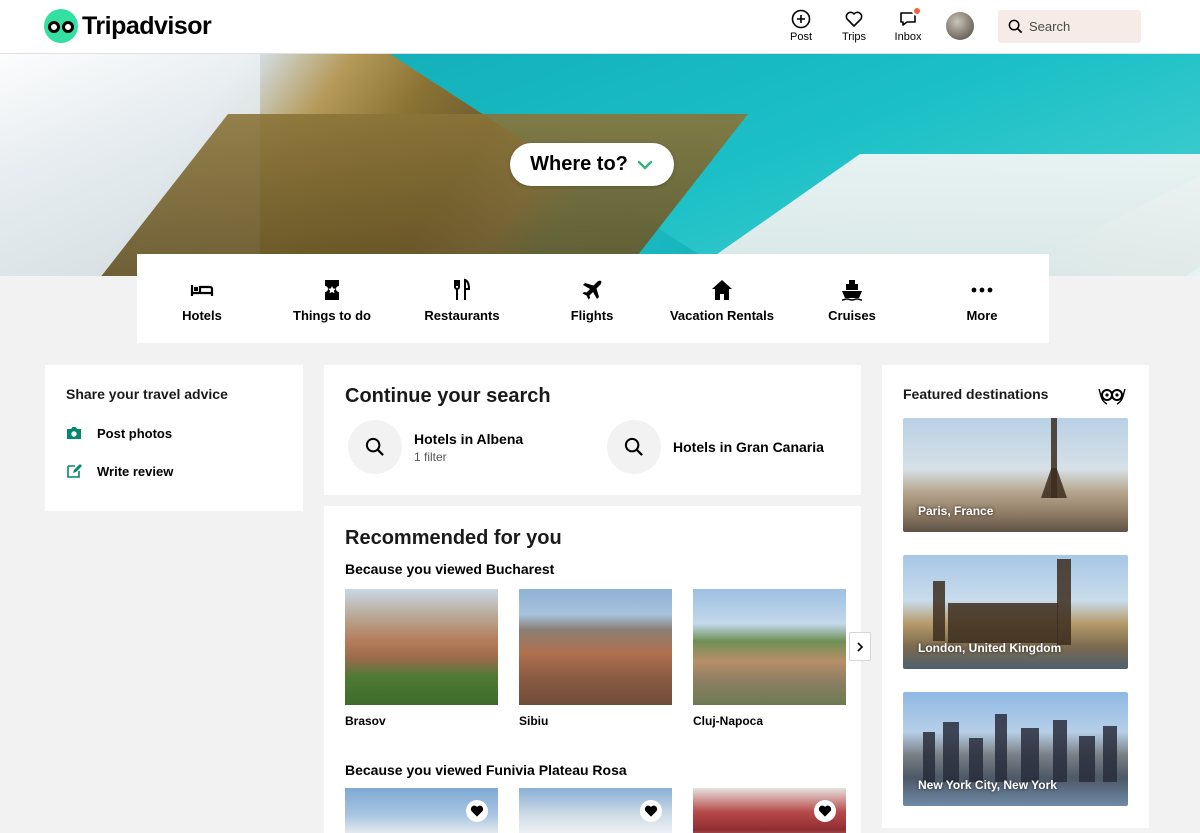 This screenshot has width=1200, height=833. What do you see at coordinates (448, 396) in the screenshot?
I see `continue-title: Continue your search` at bounding box center [448, 396].